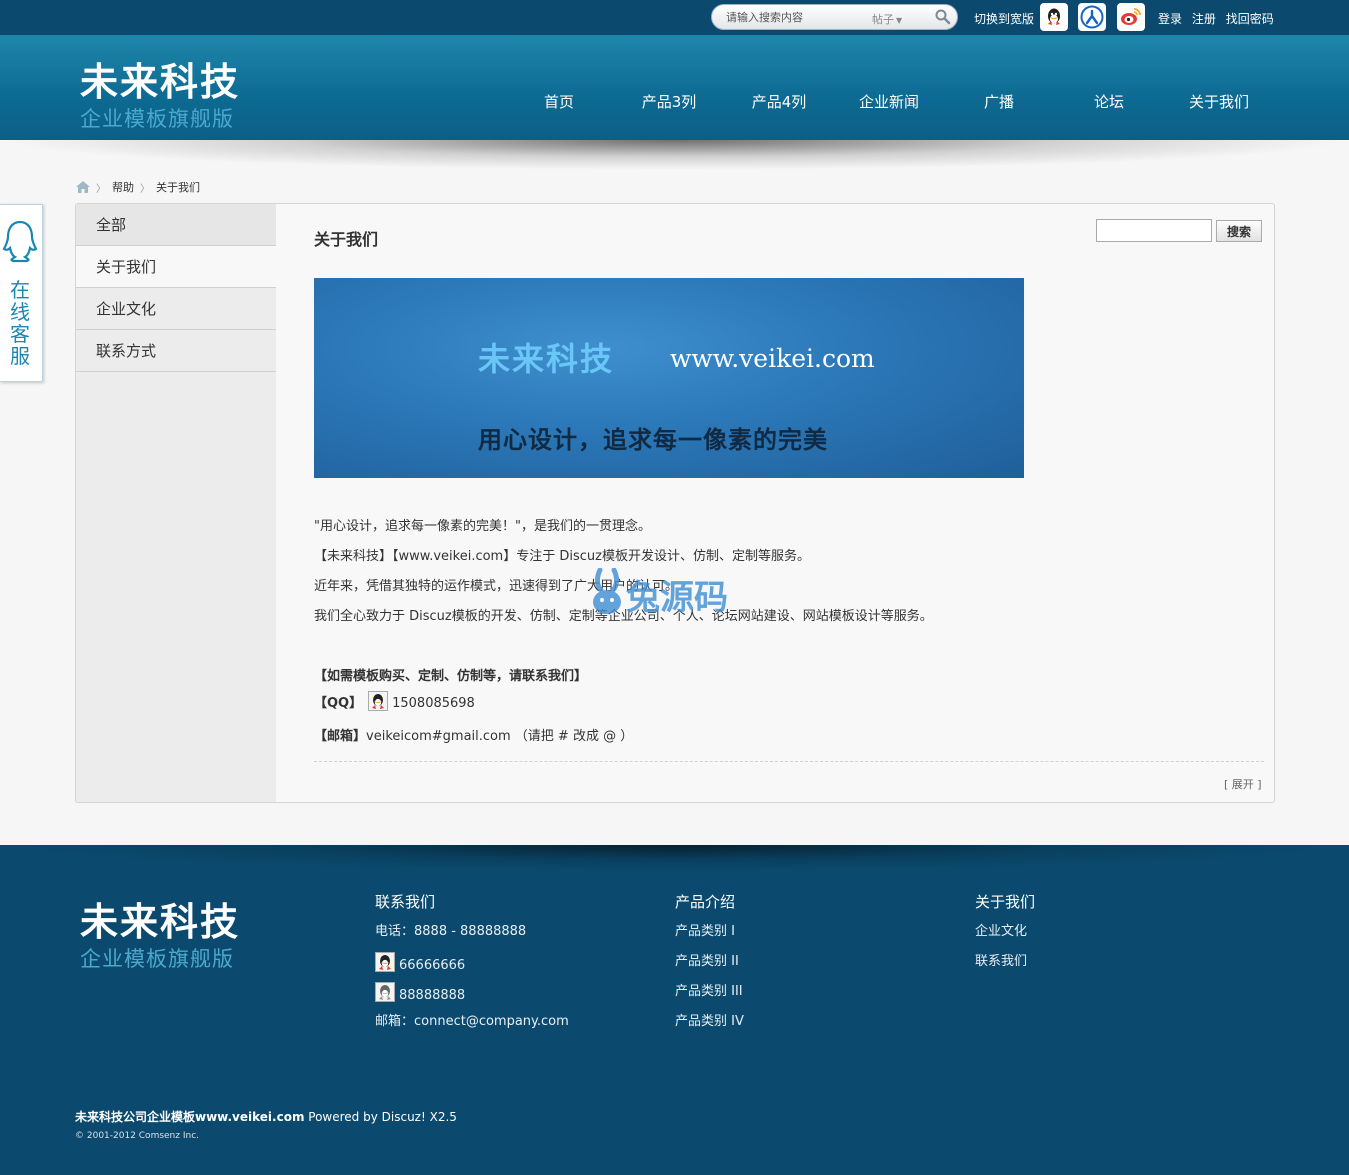 The image size is (1349, 1175). What do you see at coordinates (999, 101) in the screenshot?
I see `nav-broadcast: 广播` at bounding box center [999, 101].